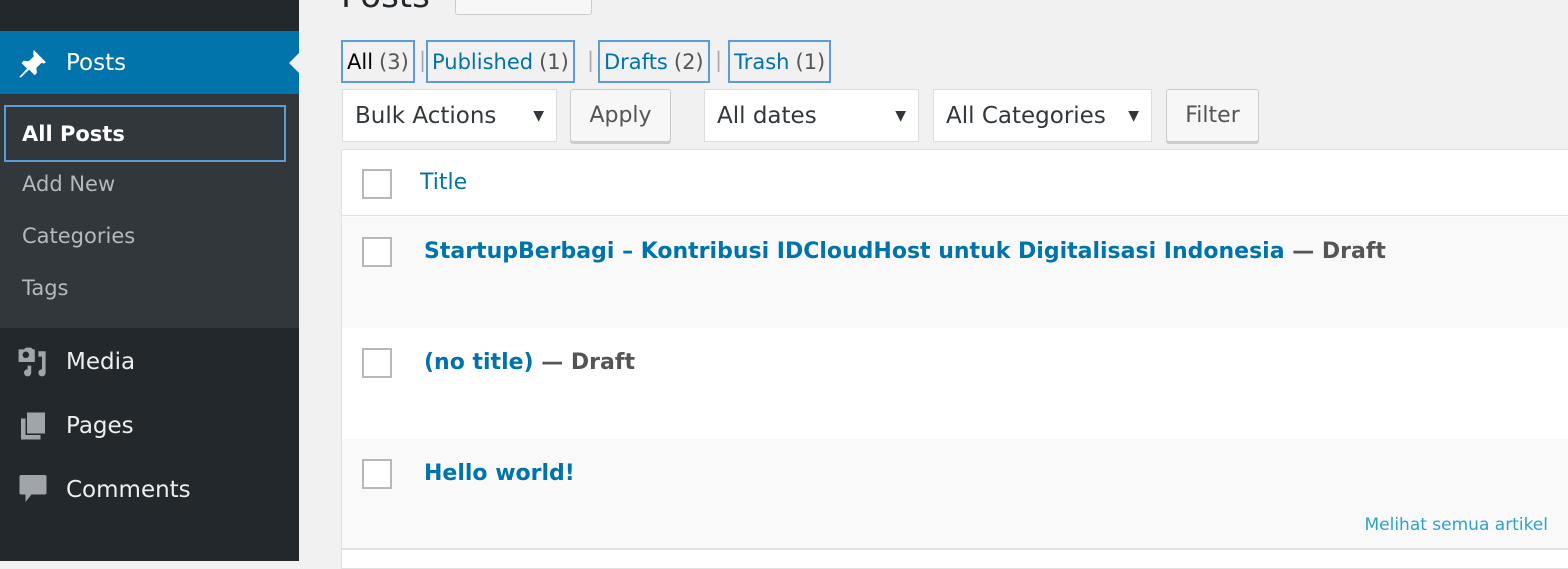 The image size is (1568, 569). I want to click on post-title-link: (no title), so click(479, 362).